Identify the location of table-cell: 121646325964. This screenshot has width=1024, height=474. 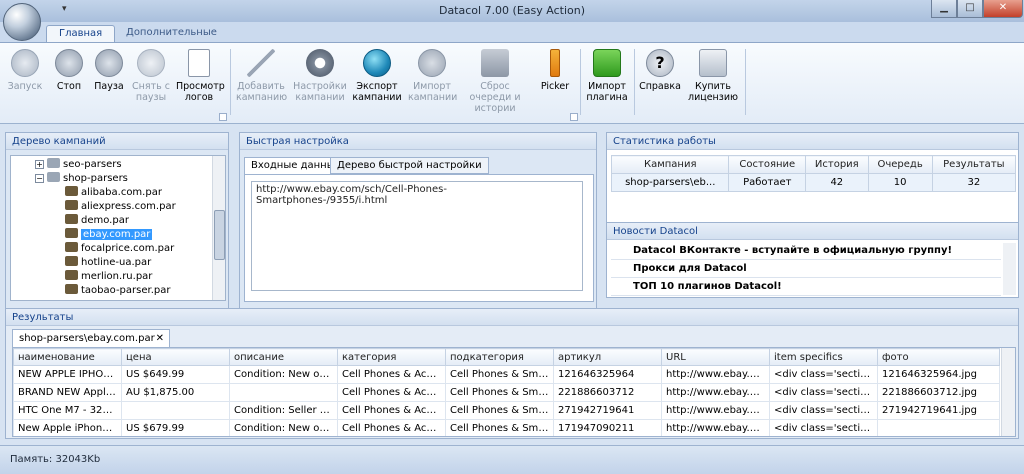
(607, 374).